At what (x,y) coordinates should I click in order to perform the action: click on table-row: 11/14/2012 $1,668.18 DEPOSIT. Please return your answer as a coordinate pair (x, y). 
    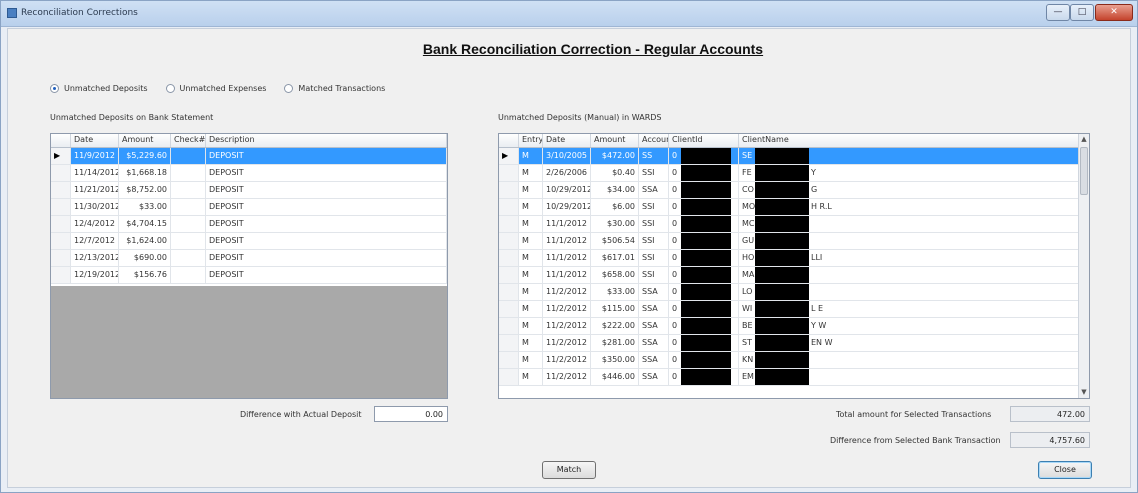
    Looking at the image, I should click on (249, 173).